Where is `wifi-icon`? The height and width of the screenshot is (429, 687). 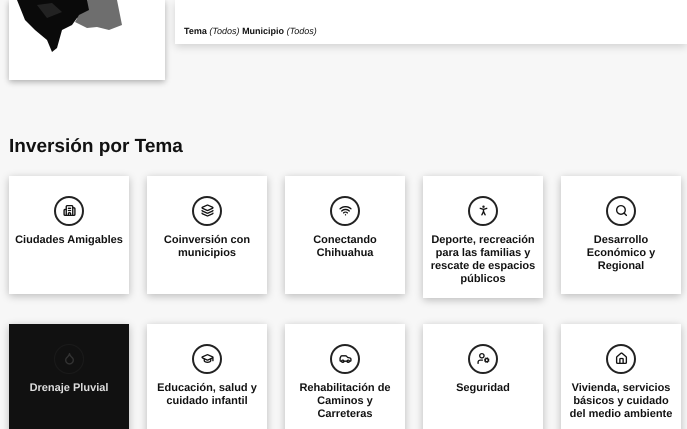 wifi-icon is located at coordinates (345, 211).